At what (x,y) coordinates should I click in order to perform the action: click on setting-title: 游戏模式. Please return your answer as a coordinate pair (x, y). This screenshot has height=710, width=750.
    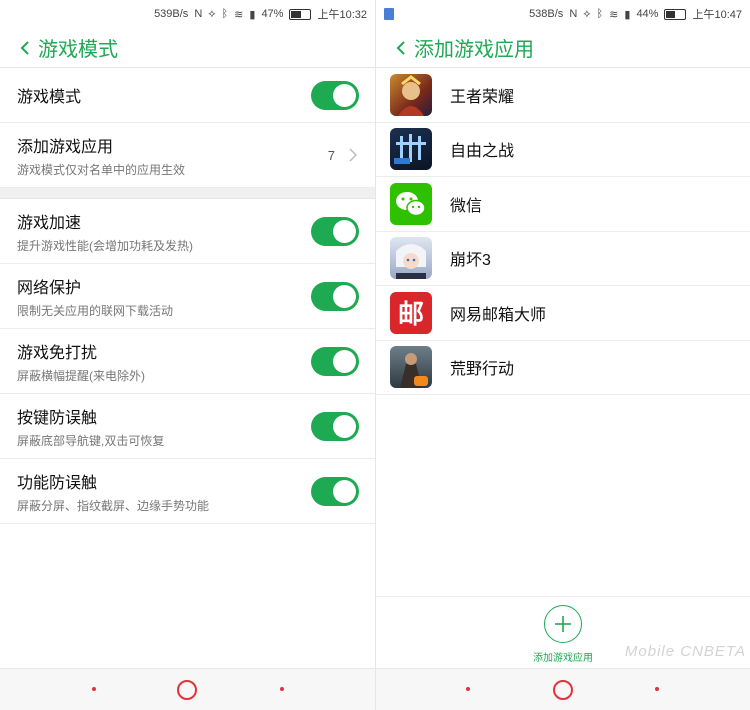
    Looking at the image, I should click on (49, 97).